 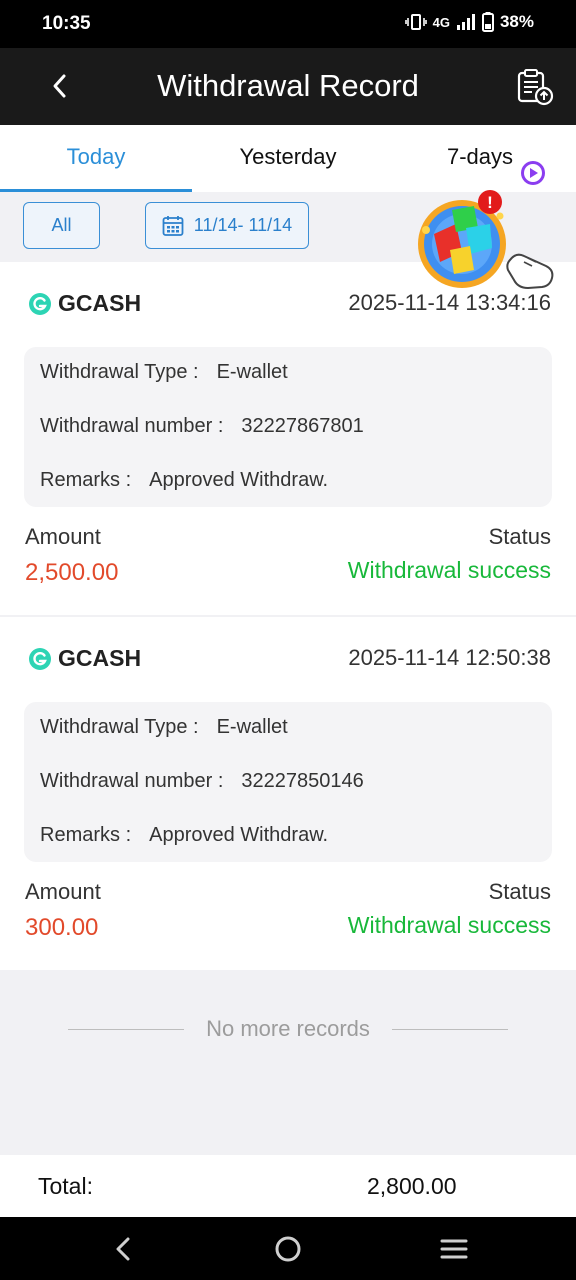 I want to click on clipboard-upload-button, so click(x=535, y=87).